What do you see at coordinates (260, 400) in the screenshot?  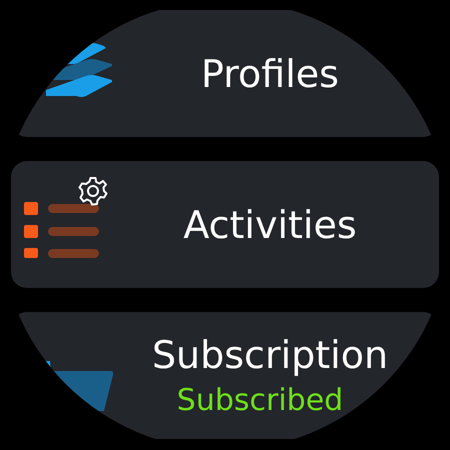 I see `subscription-status: Subscribed` at bounding box center [260, 400].